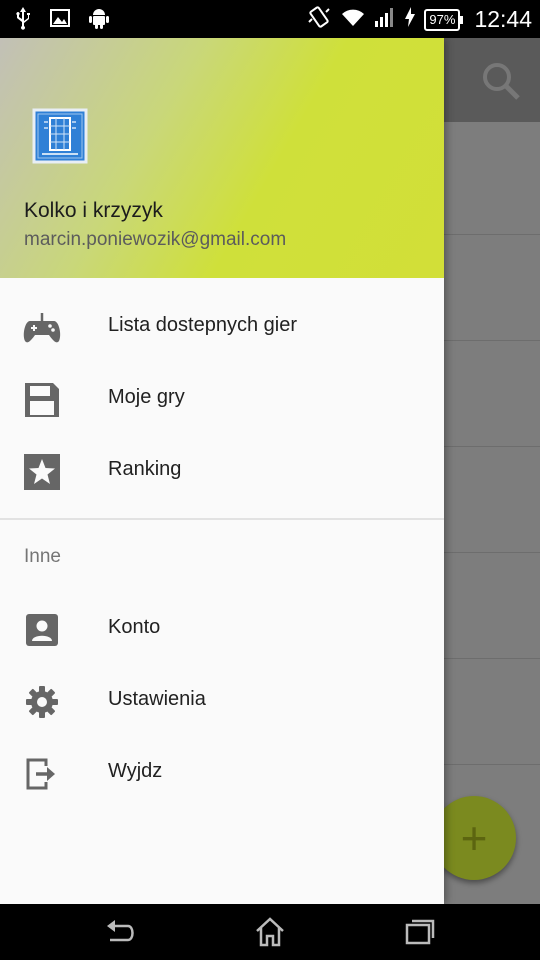 The width and height of the screenshot is (540, 960). What do you see at coordinates (222, 400) in the screenshot?
I see `drawer-item-my-games: Moje gry` at bounding box center [222, 400].